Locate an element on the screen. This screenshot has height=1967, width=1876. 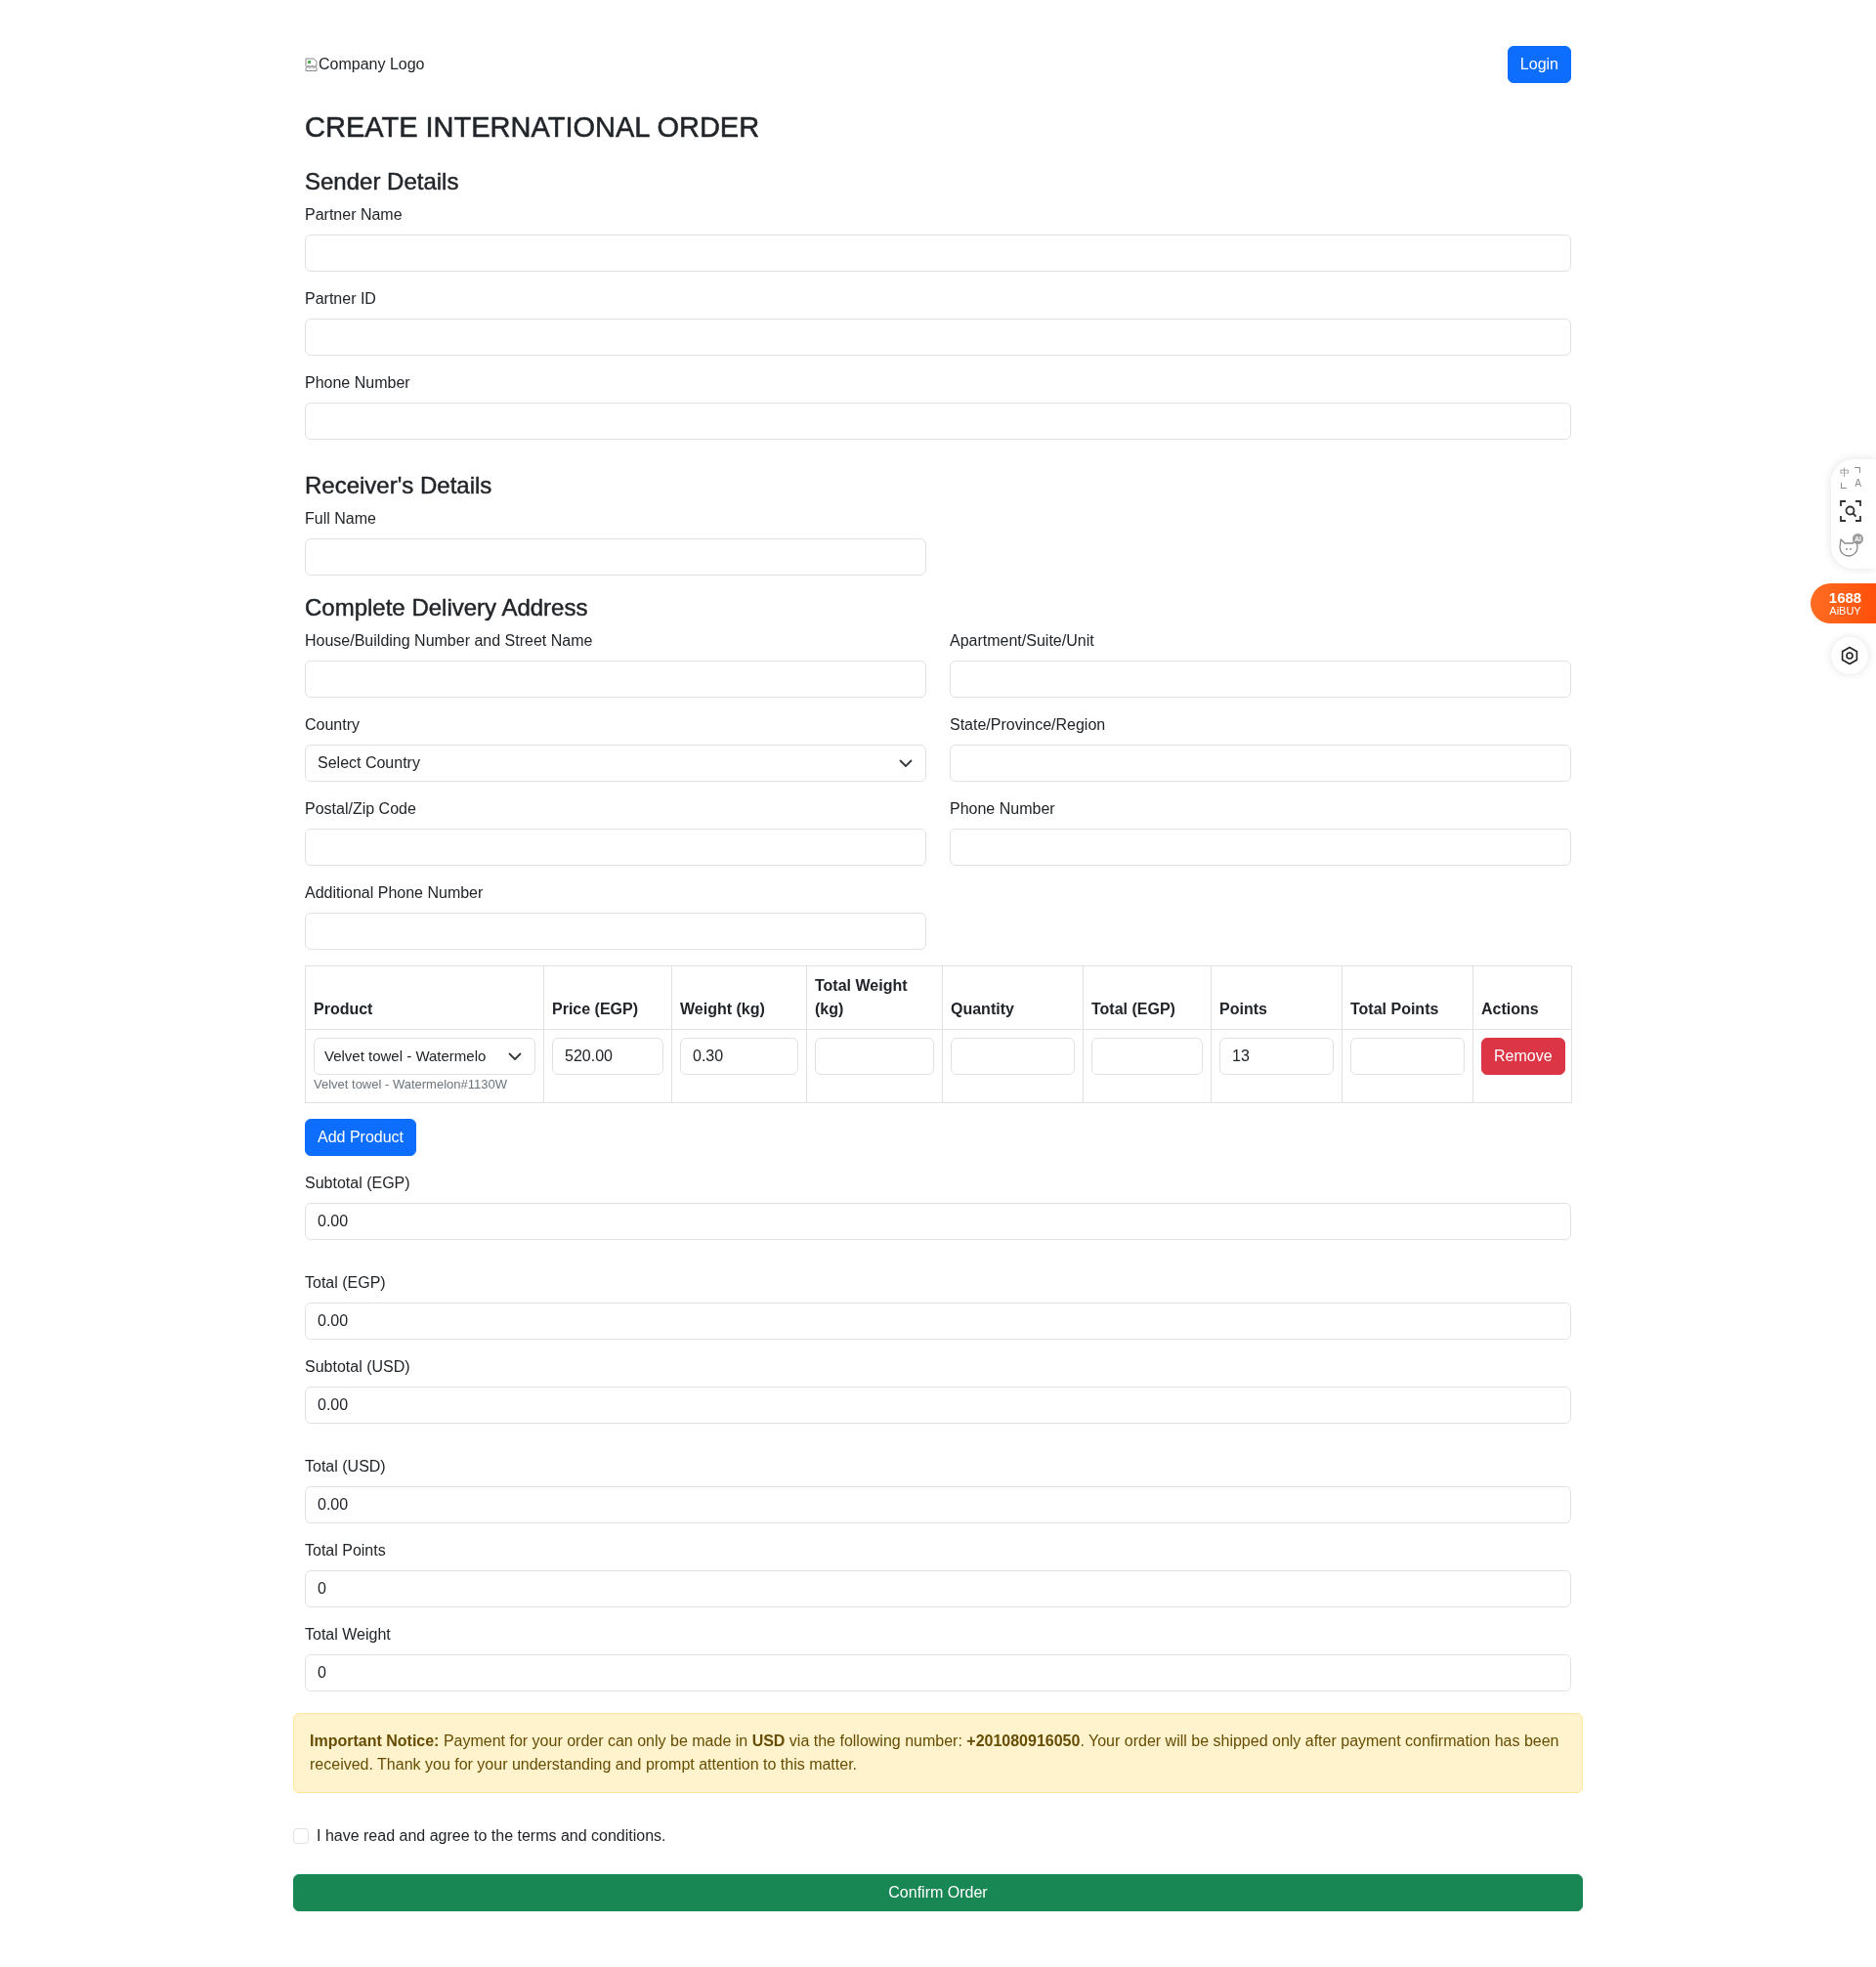
screen-search-icon is located at coordinates (1850, 511).